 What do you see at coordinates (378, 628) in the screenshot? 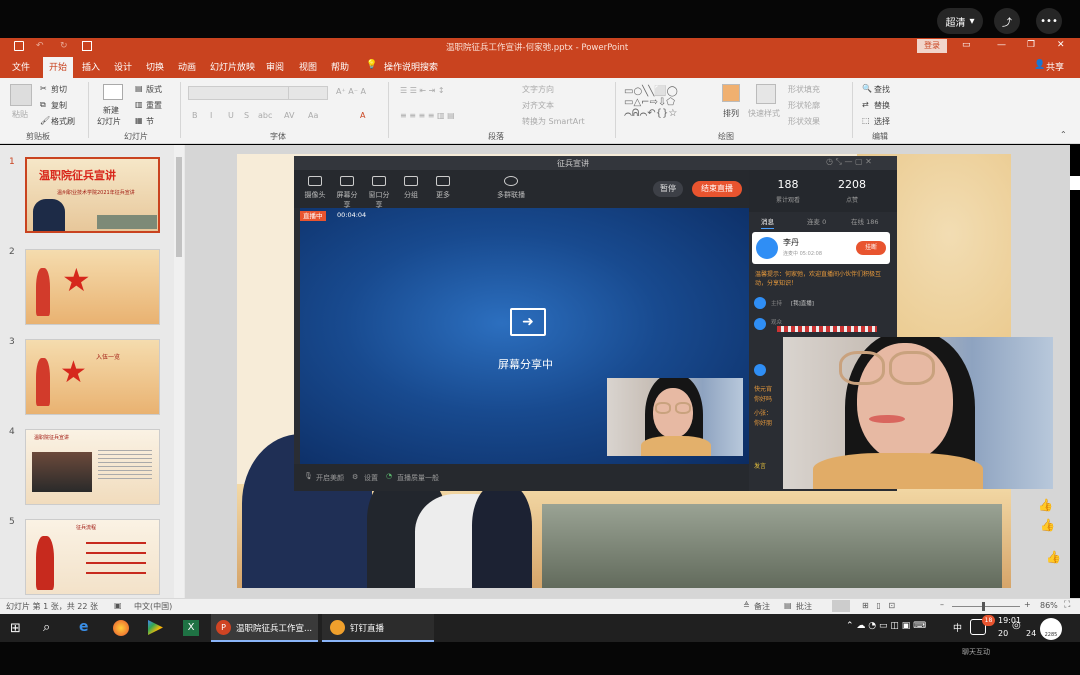
I see `taskbar-app-dingtalk: 钉钉直播` at bounding box center [378, 628].